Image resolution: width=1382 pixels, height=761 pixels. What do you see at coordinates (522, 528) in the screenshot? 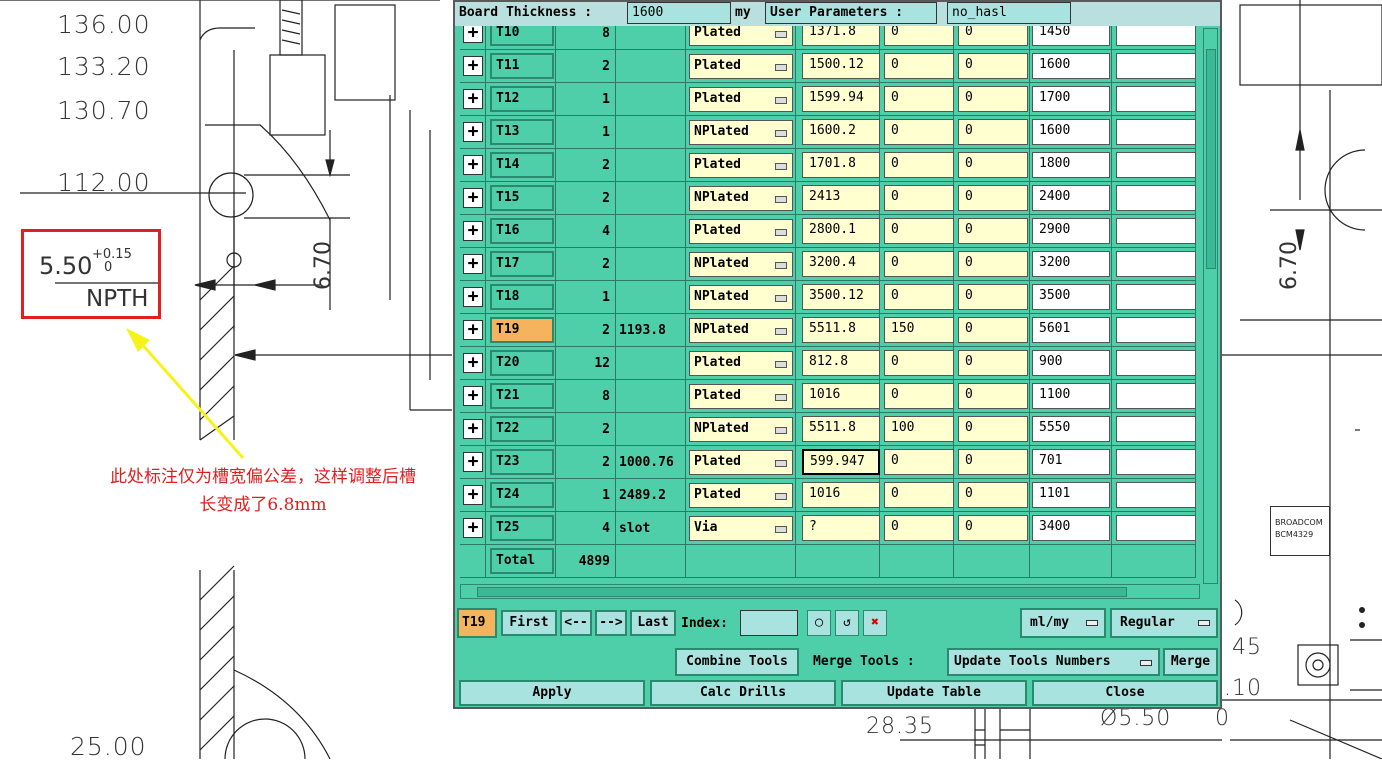
I see `tool-button: T25` at bounding box center [522, 528].